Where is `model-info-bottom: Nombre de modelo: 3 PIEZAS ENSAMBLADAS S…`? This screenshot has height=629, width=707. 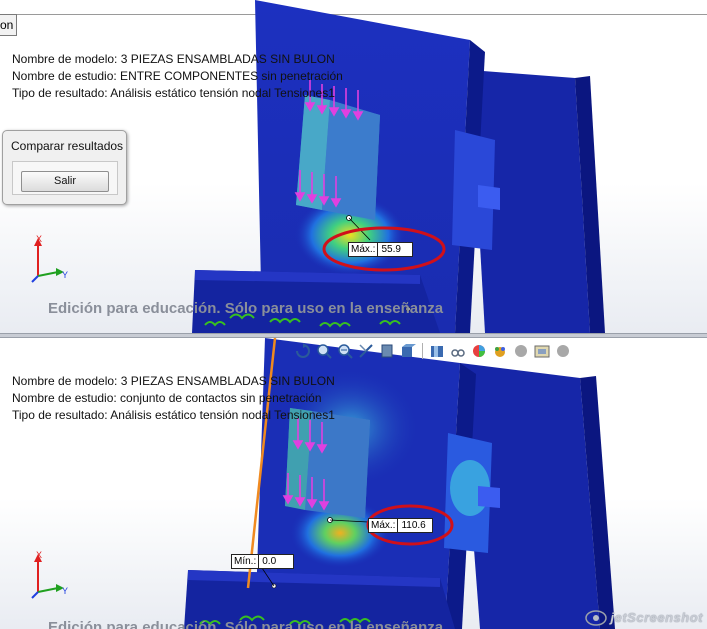 model-info-bottom: Nombre de modelo: 3 PIEZAS ENSAMBLADAS S… is located at coordinates (173, 398).